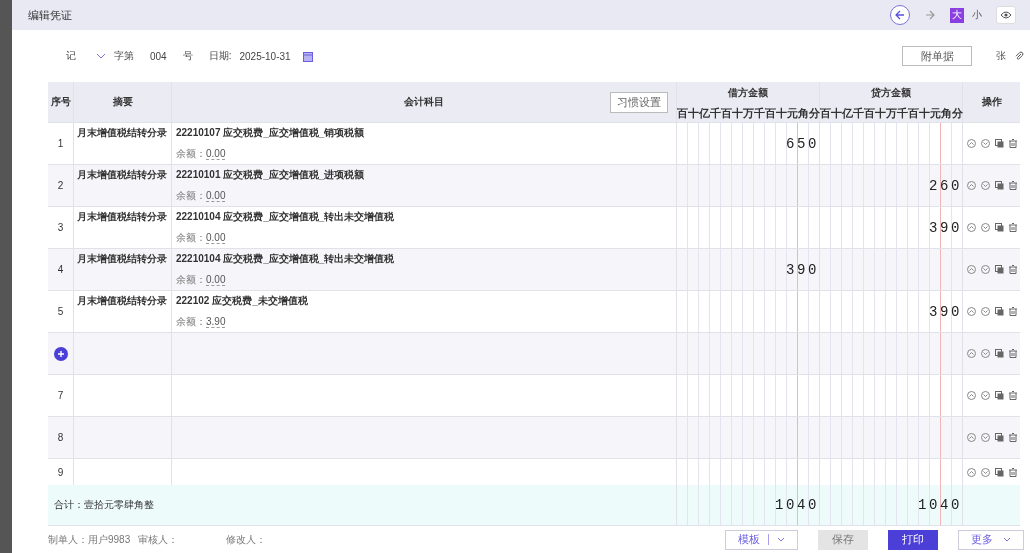 The height and width of the screenshot is (553, 1030). I want to click on balance-label: 余额：, so click(191, 321).